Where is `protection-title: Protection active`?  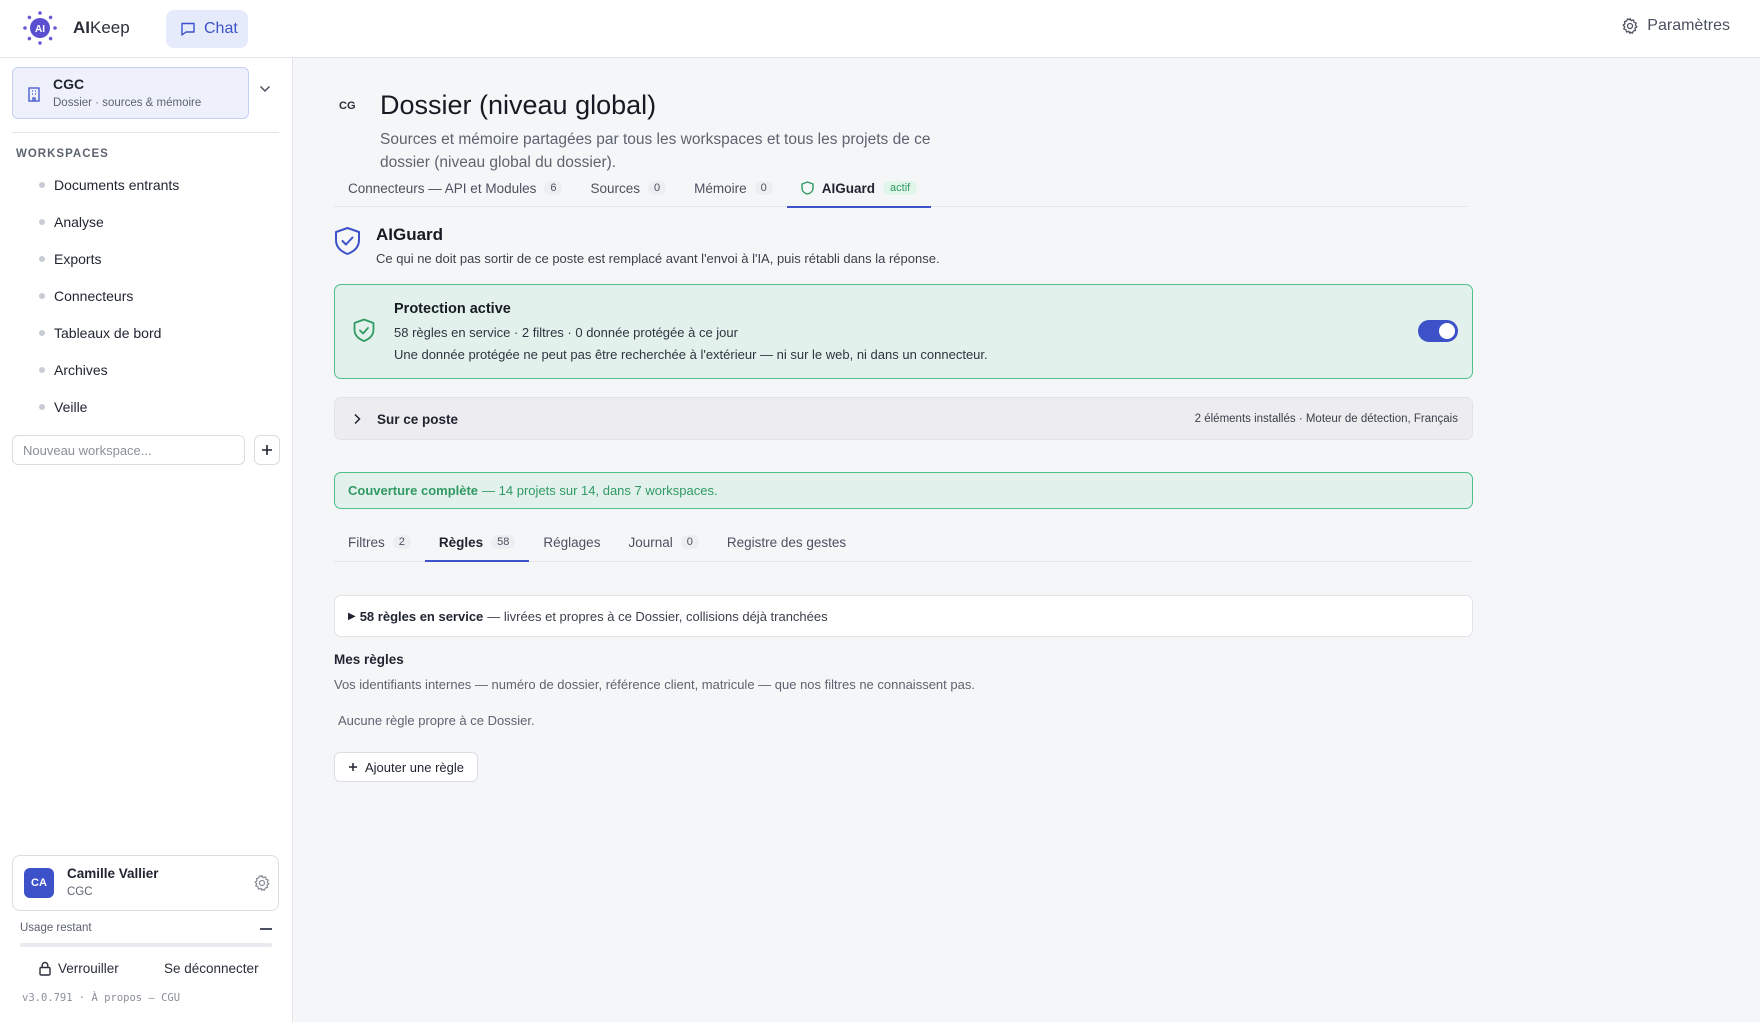 protection-title: Protection active is located at coordinates (452, 309).